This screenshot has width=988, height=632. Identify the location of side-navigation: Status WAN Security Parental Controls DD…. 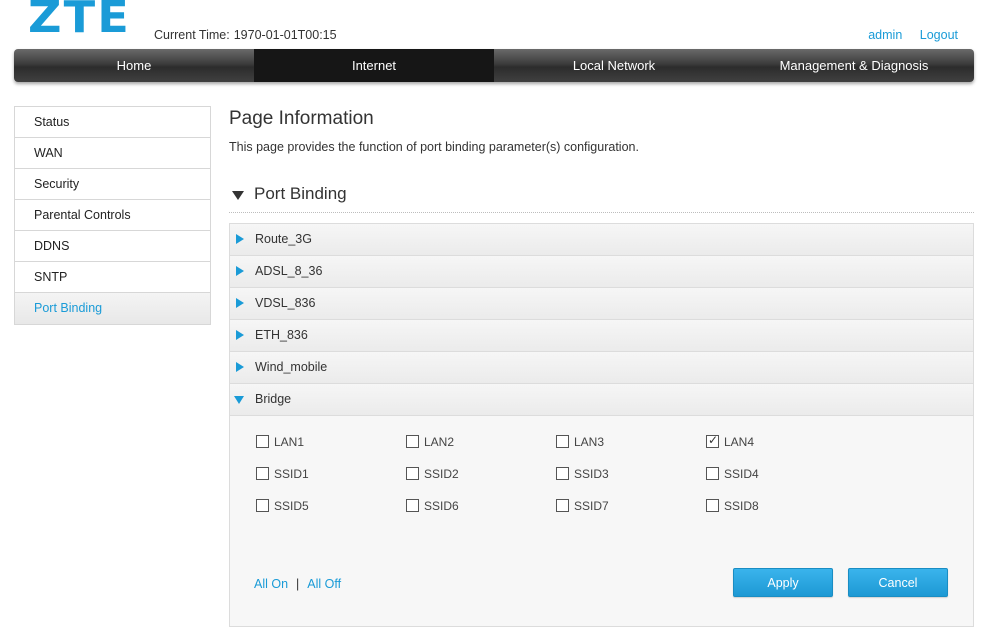
(112, 215).